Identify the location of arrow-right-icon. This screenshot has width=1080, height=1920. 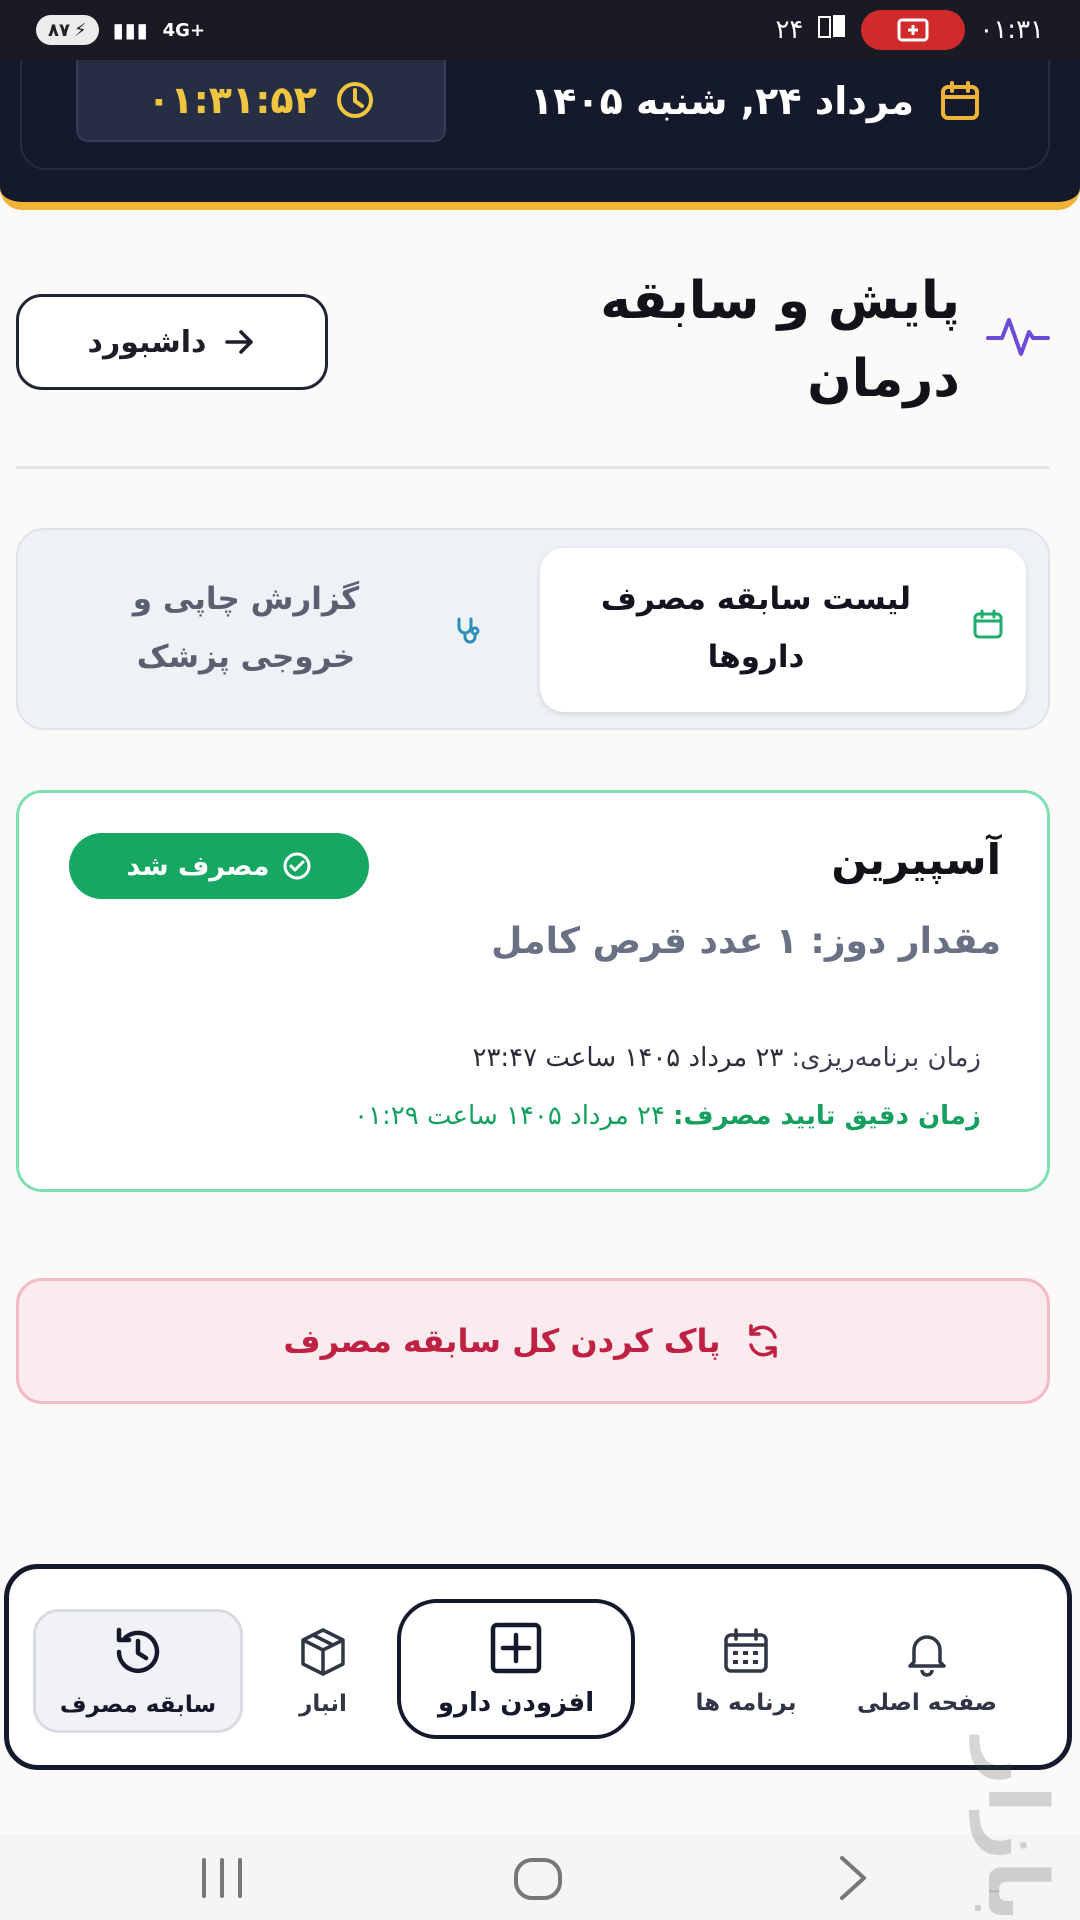
(239, 342).